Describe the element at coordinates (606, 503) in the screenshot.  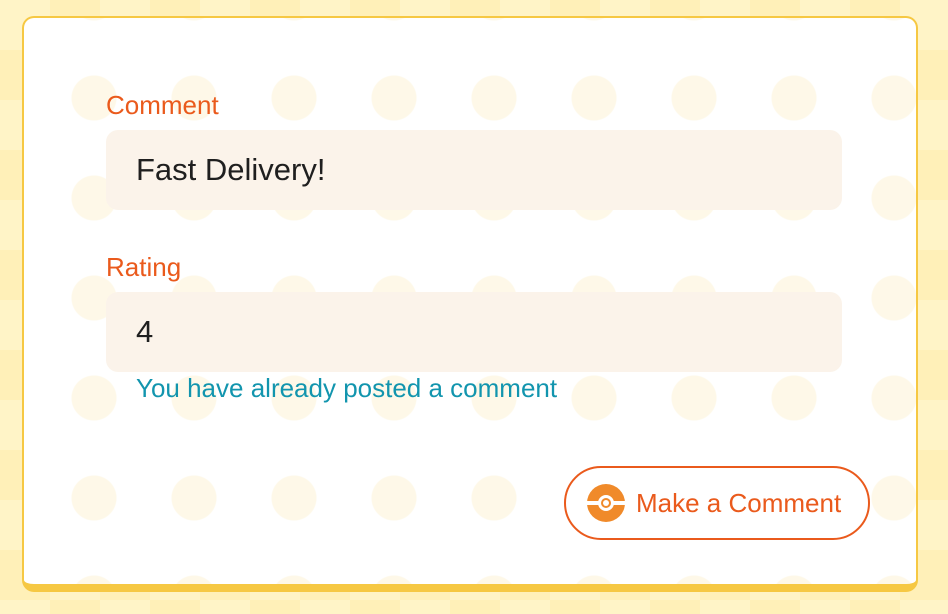
I see `pokeball-icon` at that location.